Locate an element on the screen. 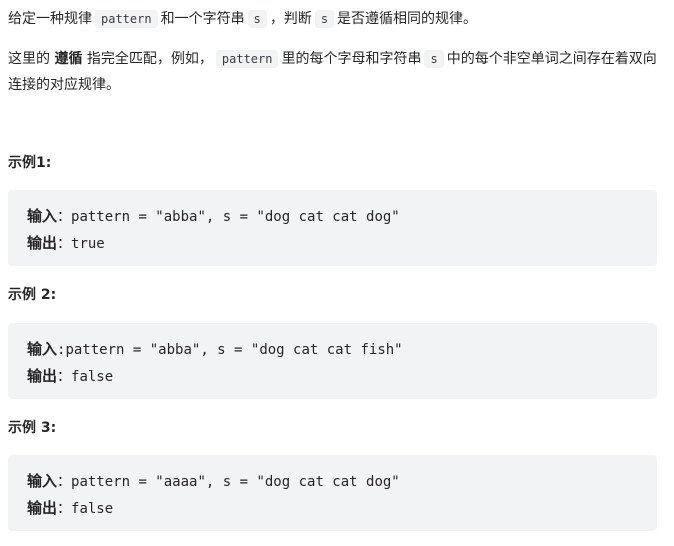 The width and height of the screenshot is (674, 546). example-title: 示例 3: is located at coordinates (32, 428).